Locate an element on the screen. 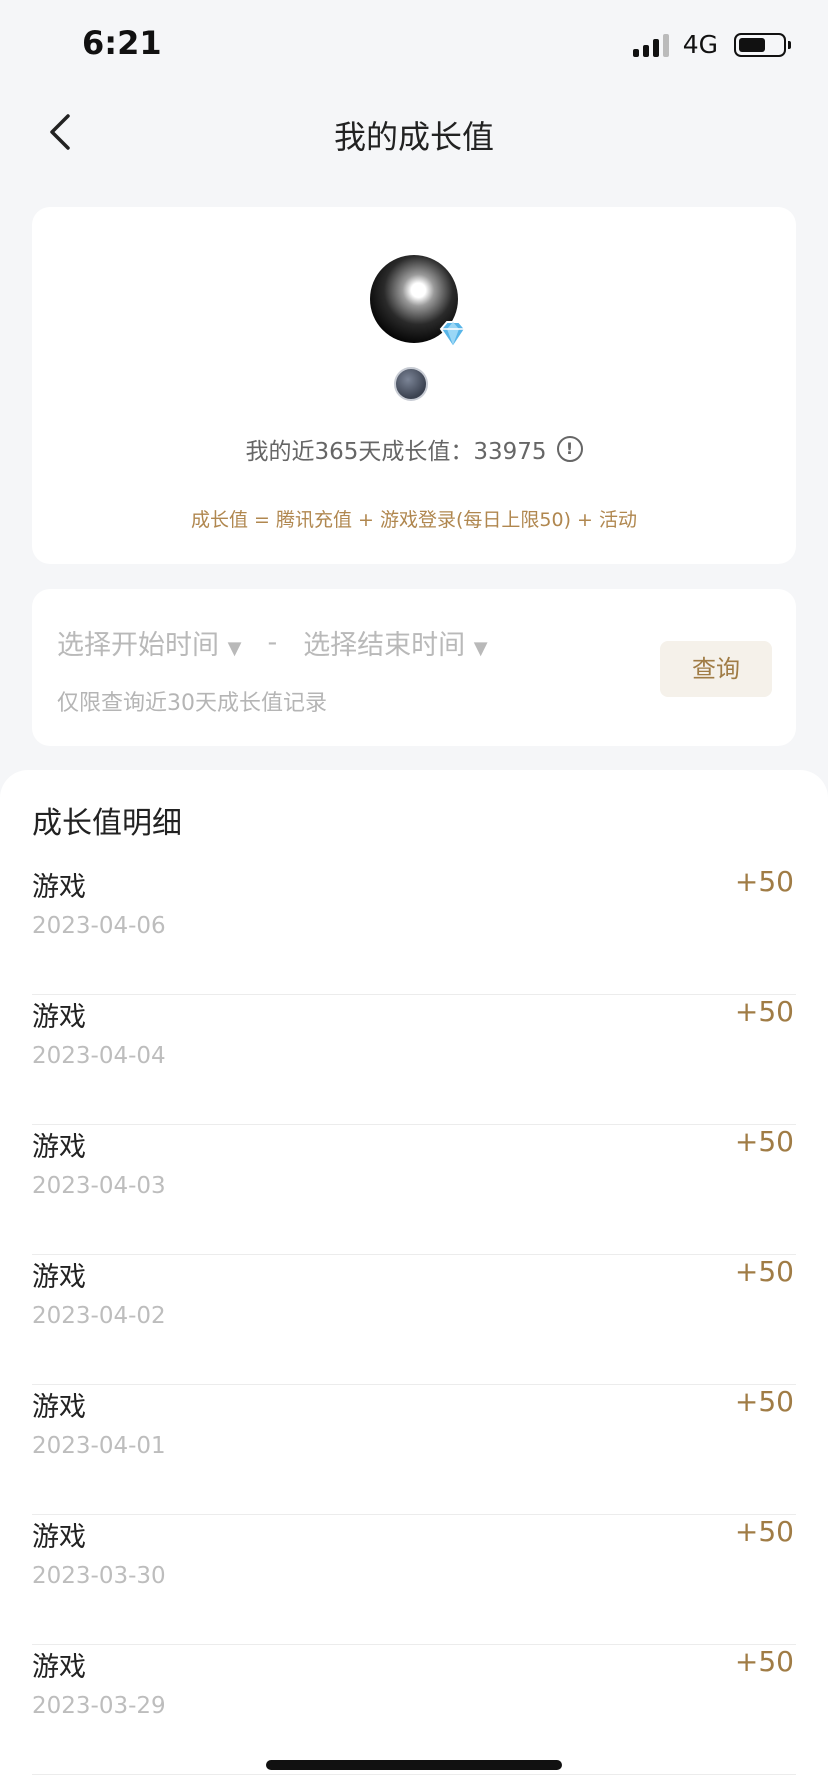  avatar-container is located at coordinates (418, 302).